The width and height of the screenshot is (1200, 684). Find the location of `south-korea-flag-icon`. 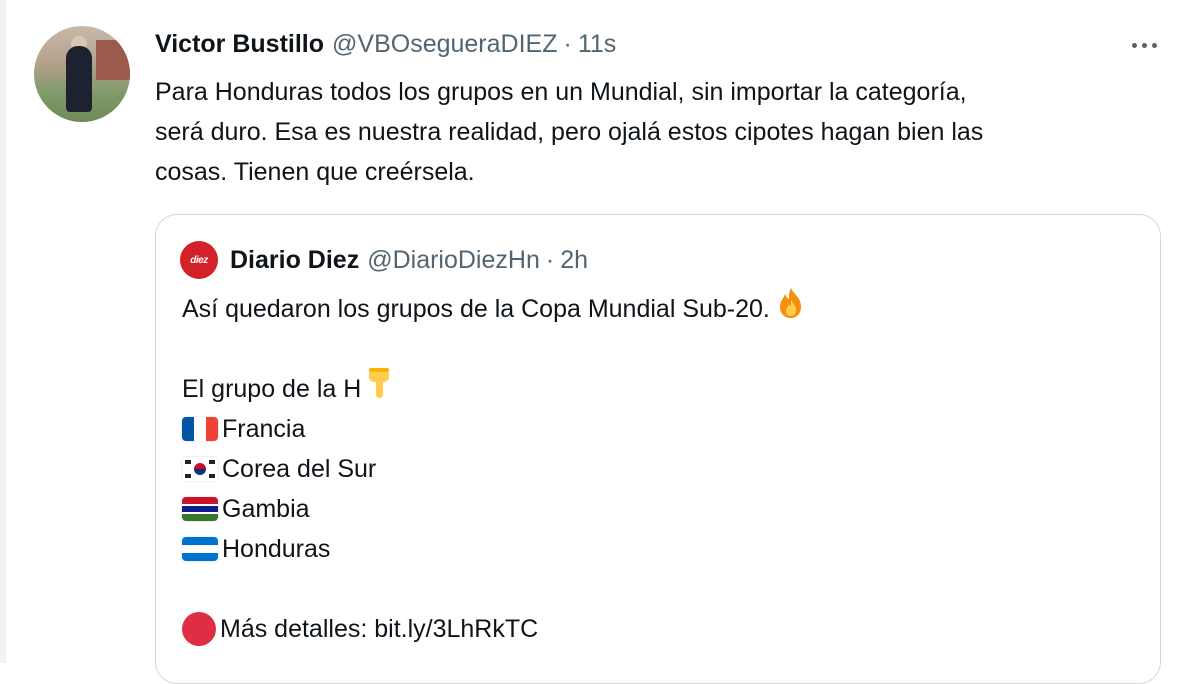

south-korea-flag-icon is located at coordinates (200, 469).